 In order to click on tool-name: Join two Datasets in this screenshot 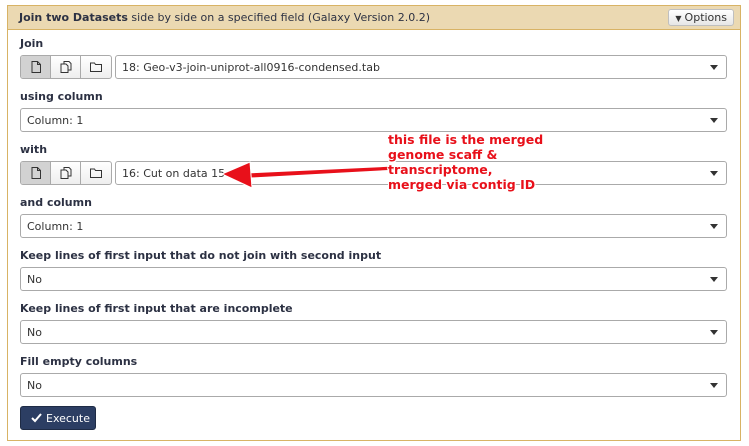, I will do `click(73, 17)`.